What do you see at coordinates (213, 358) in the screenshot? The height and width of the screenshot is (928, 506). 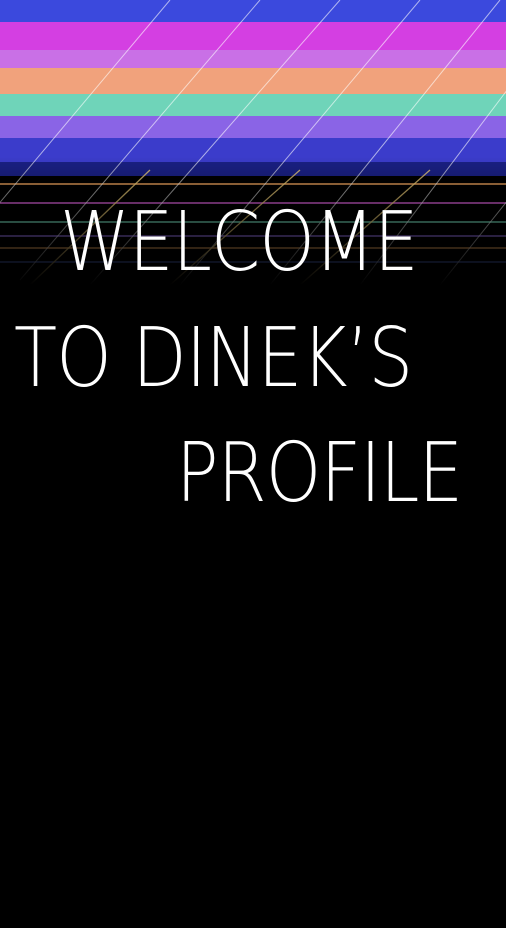 I see `welcome-line-2: TO DINEK’S` at bounding box center [213, 358].